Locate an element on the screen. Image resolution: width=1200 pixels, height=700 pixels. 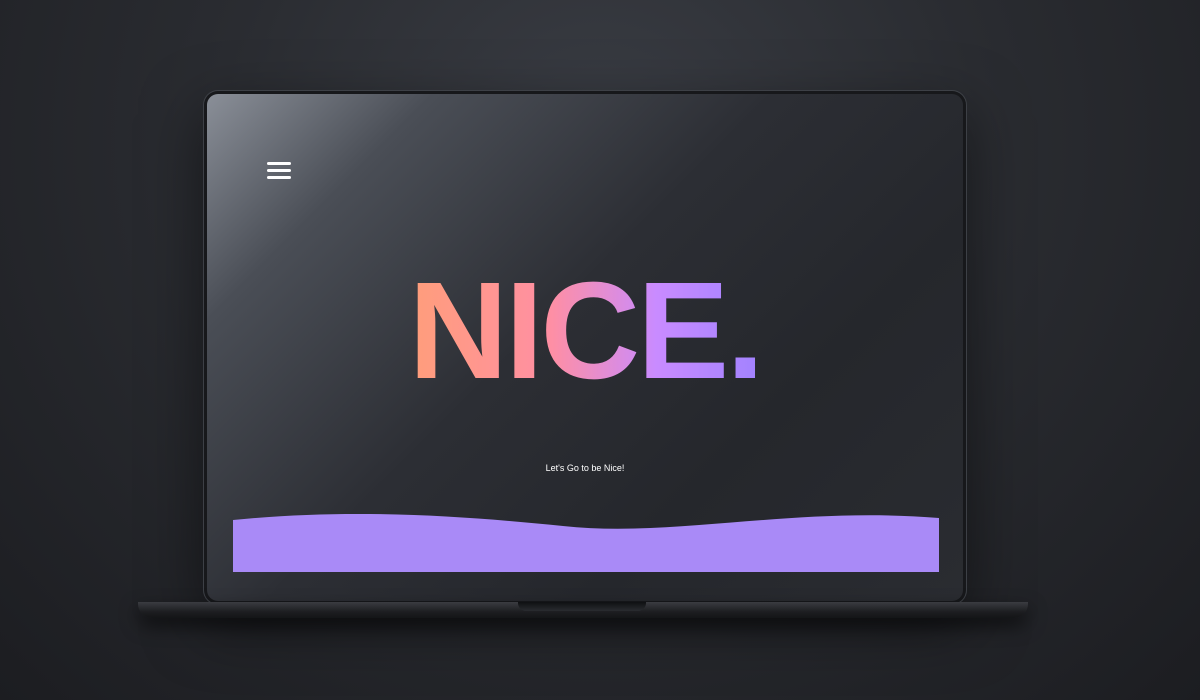
wave-decoration is located at coordinates (586, 542).